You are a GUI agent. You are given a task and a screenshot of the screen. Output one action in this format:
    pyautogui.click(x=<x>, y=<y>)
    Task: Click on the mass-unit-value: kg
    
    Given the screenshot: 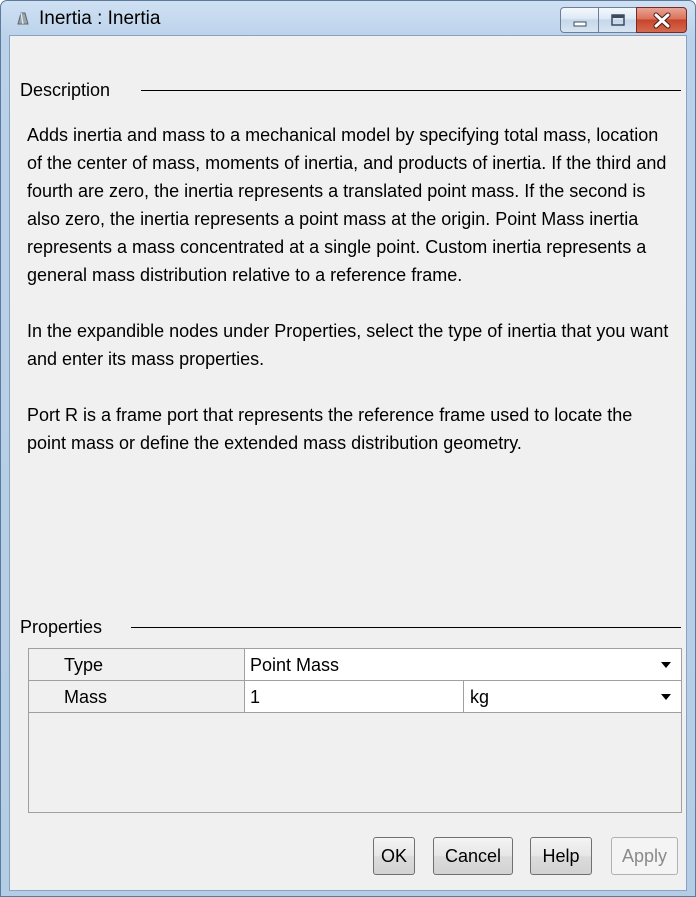 What is the action you would take?
    pyautogui.click(x=480, y=697)
    